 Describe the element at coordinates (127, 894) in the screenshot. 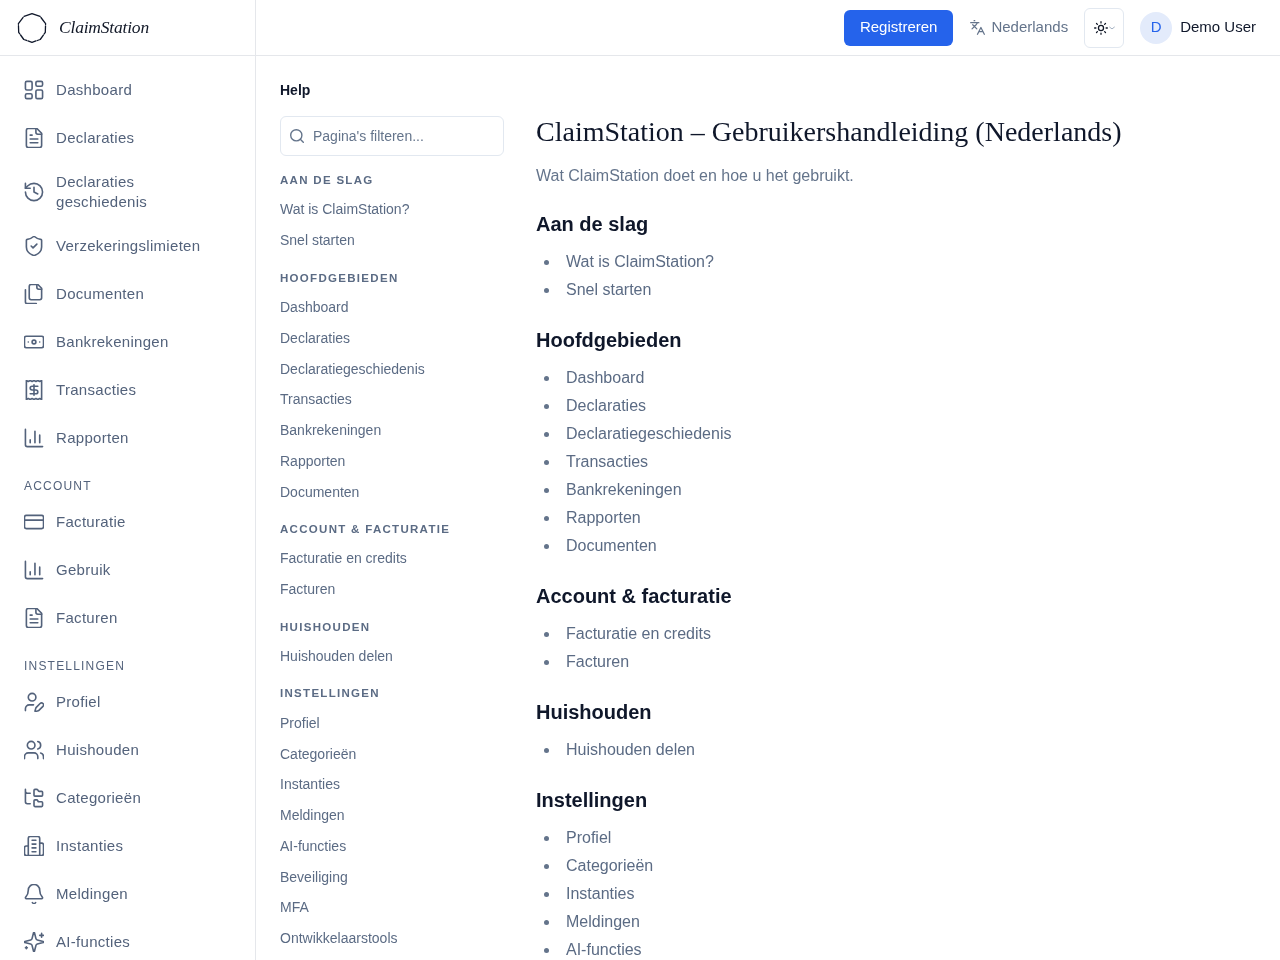

I see `sidebar-item: Meldingen` at that location.